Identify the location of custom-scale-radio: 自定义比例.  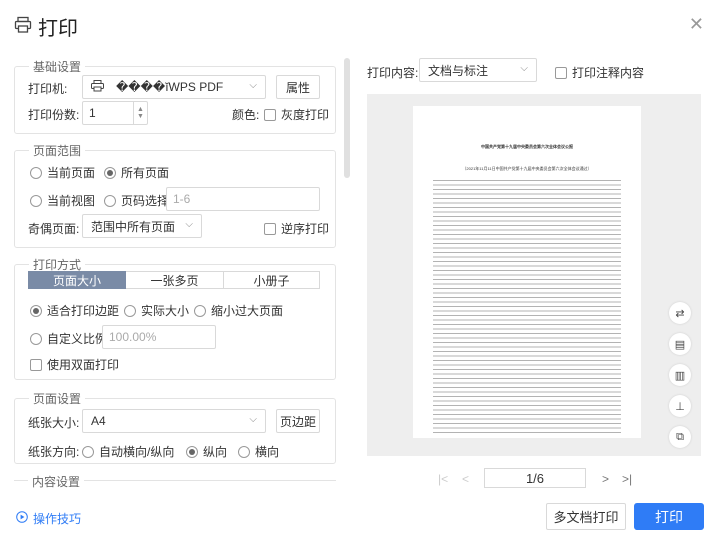
(68, 338).